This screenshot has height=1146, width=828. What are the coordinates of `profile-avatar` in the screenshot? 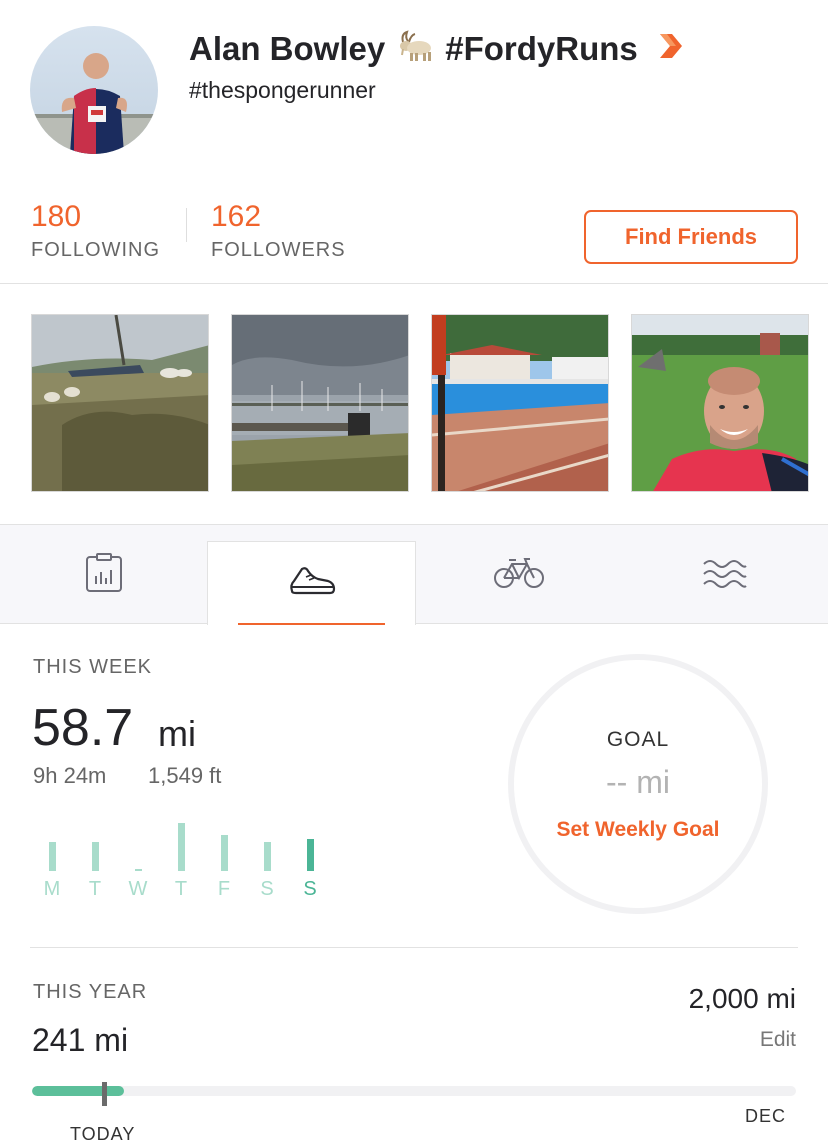 It's located at (94, 90).